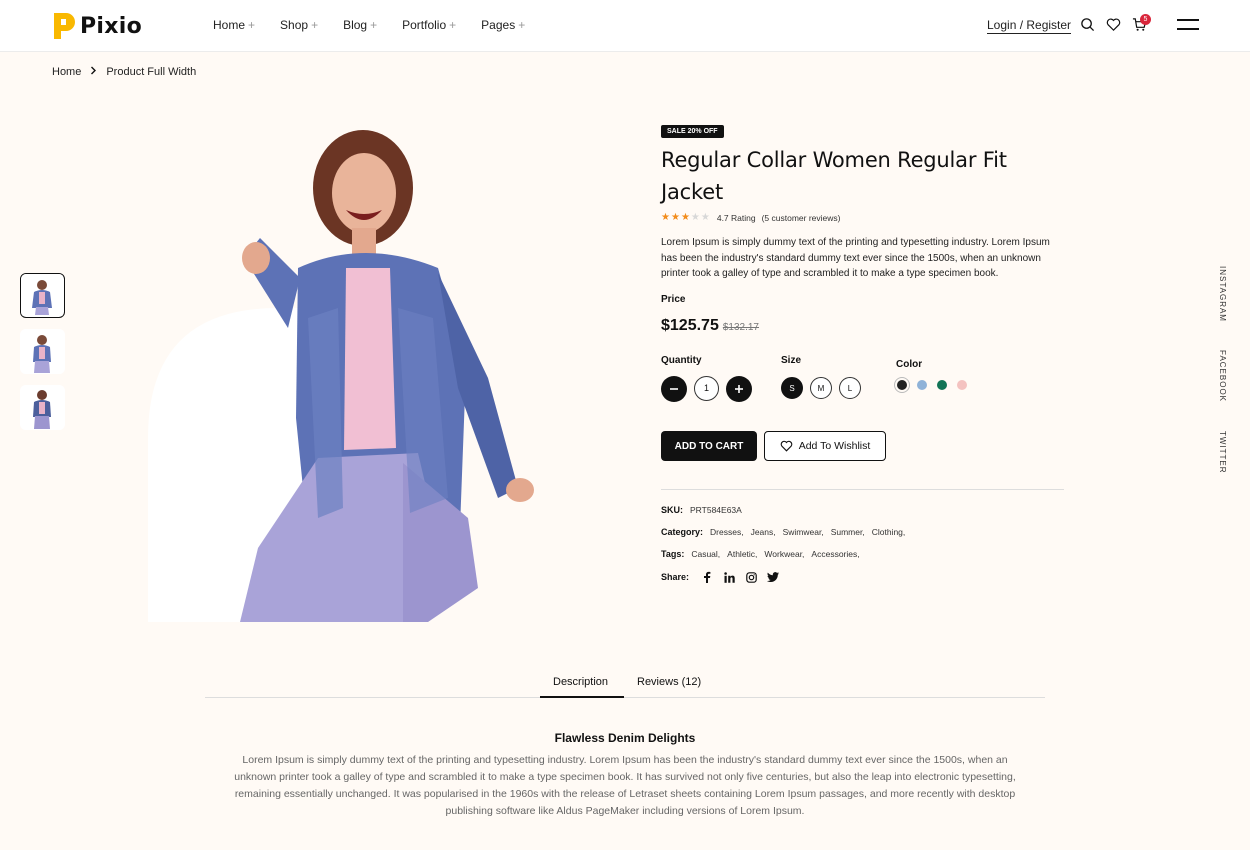 The height and width of the screenshot is (850, 1250). What do you see at coordinates (942, 385) in the screenshot?
I see `color-swatch-green` at bounding box center [942, 385].